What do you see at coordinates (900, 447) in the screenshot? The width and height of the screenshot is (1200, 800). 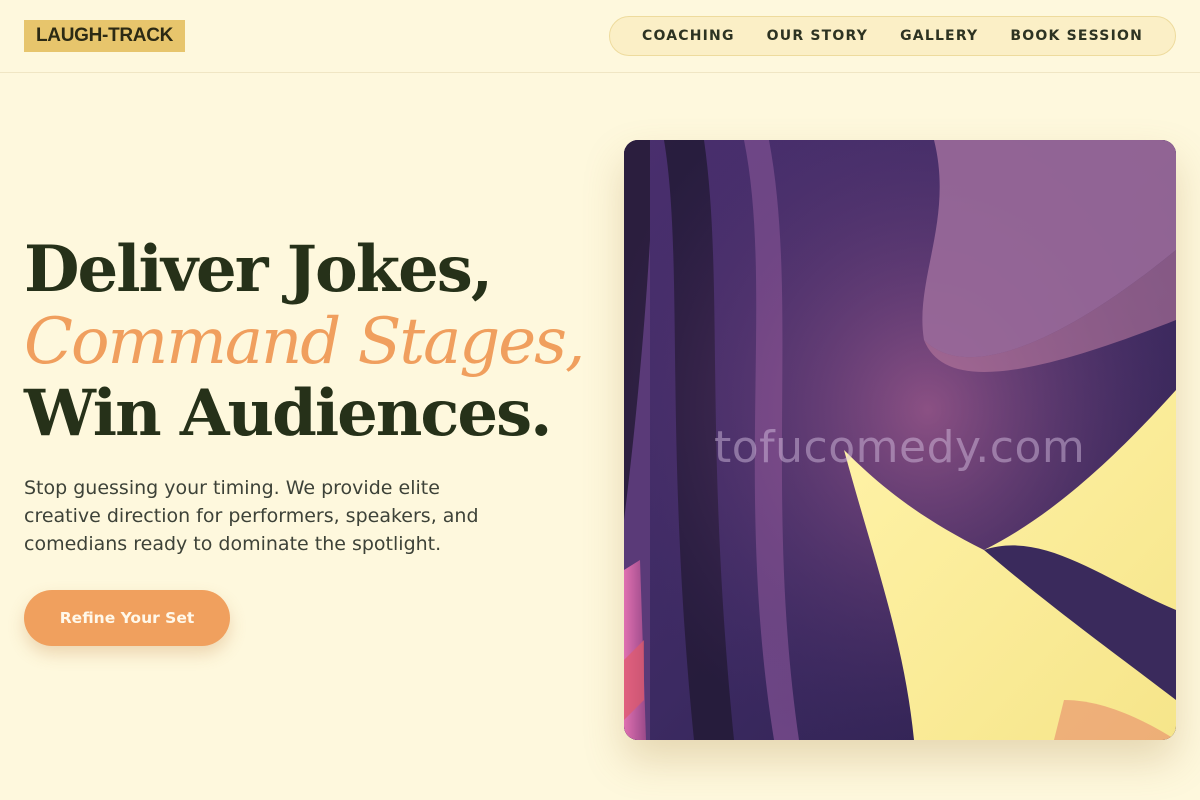 I see `image-watermark: tofucomedy.com` at bounding box center [900, 447].